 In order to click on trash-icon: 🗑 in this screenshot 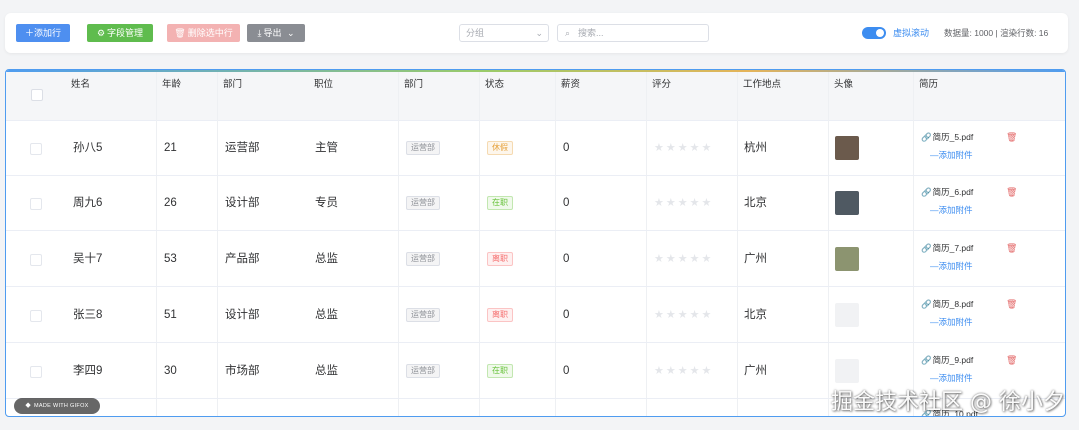, I will do `click(180, 33)`.